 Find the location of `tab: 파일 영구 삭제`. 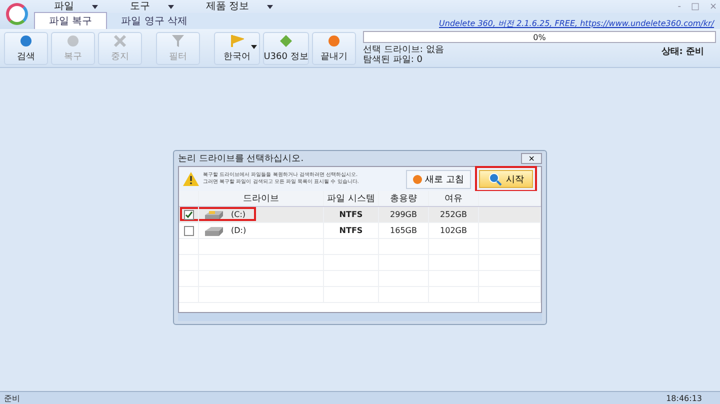

tab: 파일 영구 삭제 is located at coordinates (154, 21).